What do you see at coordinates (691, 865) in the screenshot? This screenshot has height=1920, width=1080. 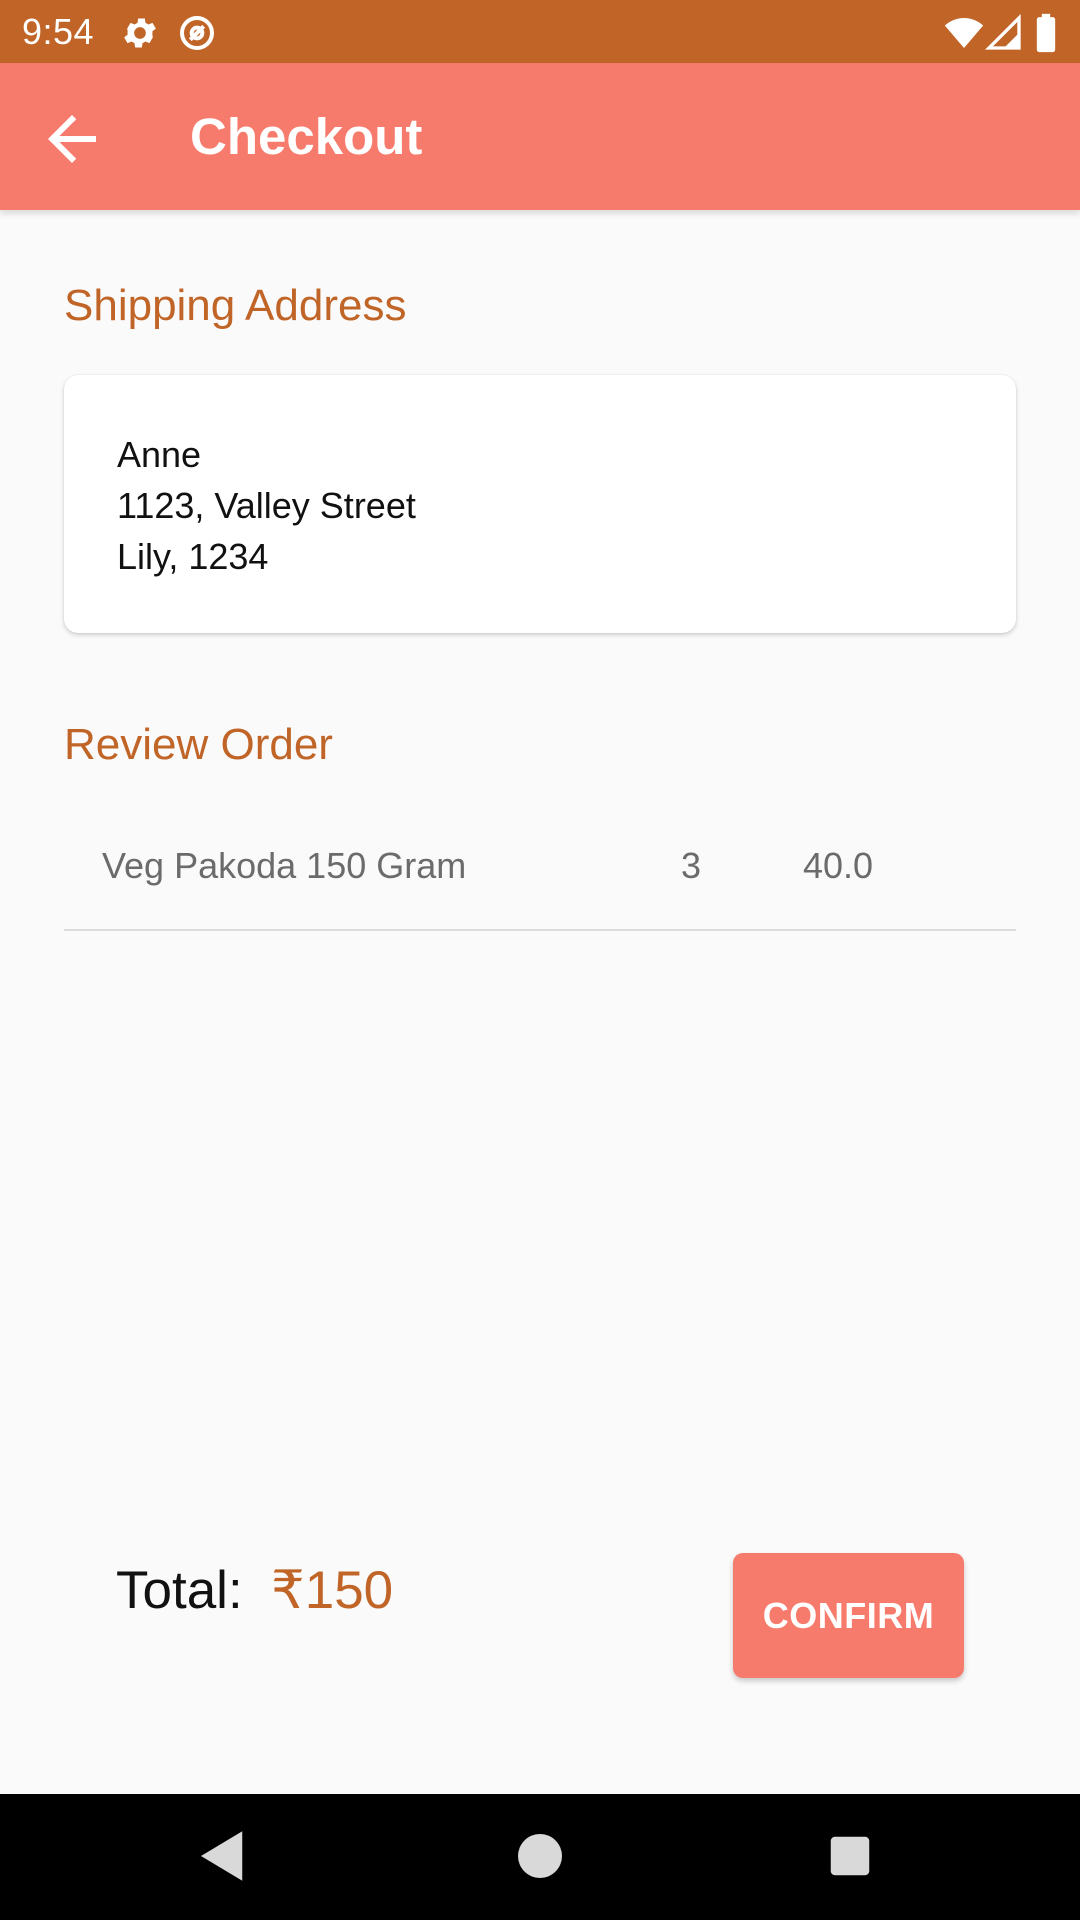 I see `item-quantity: 3` at bounding box center [691, 865].